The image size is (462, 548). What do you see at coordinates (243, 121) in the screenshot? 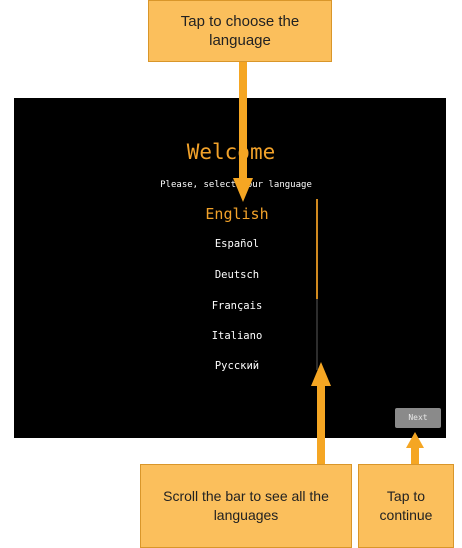
I see `arrow-to-language-list` at bounding box center [243, 121].